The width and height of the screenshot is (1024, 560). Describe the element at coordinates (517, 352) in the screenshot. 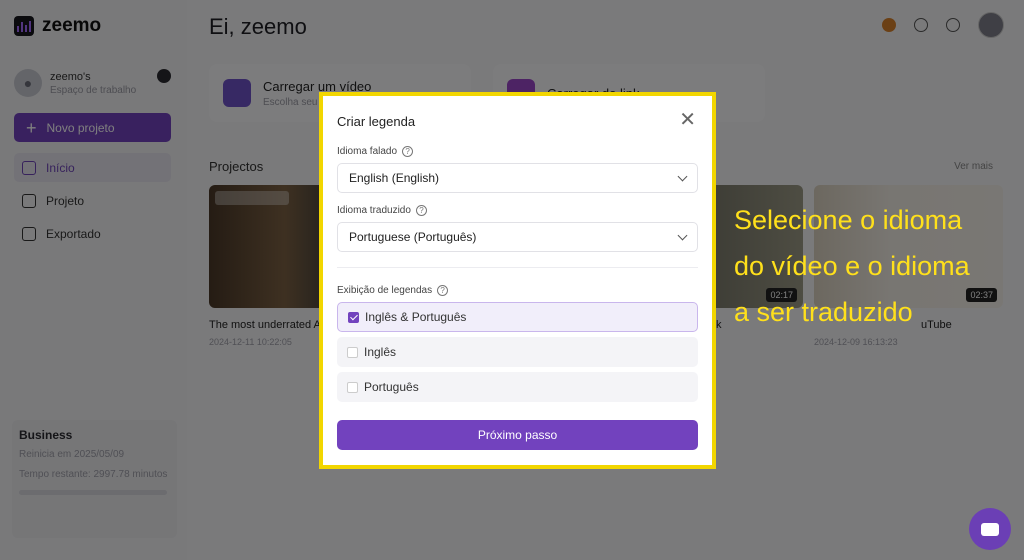

I see `option-english: Inglês` at that location.